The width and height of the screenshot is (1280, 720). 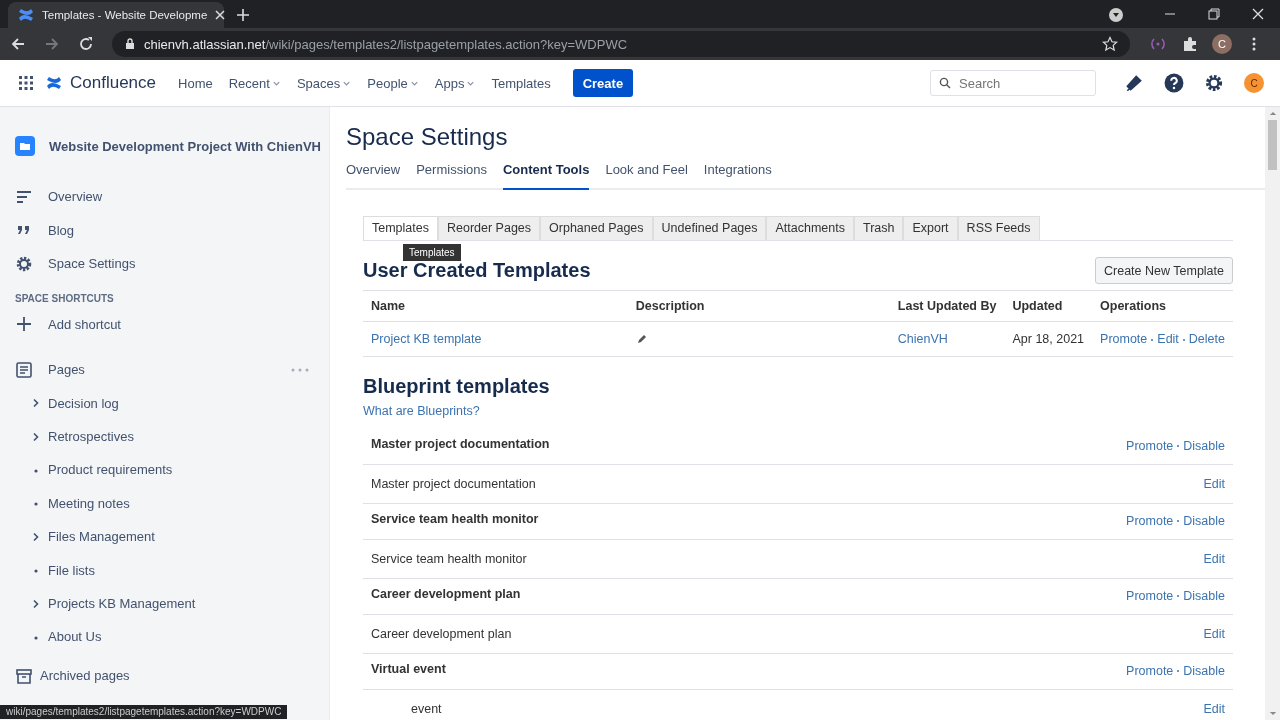 I want to click on scroll-down-icon, so click(x=1272, y=713).